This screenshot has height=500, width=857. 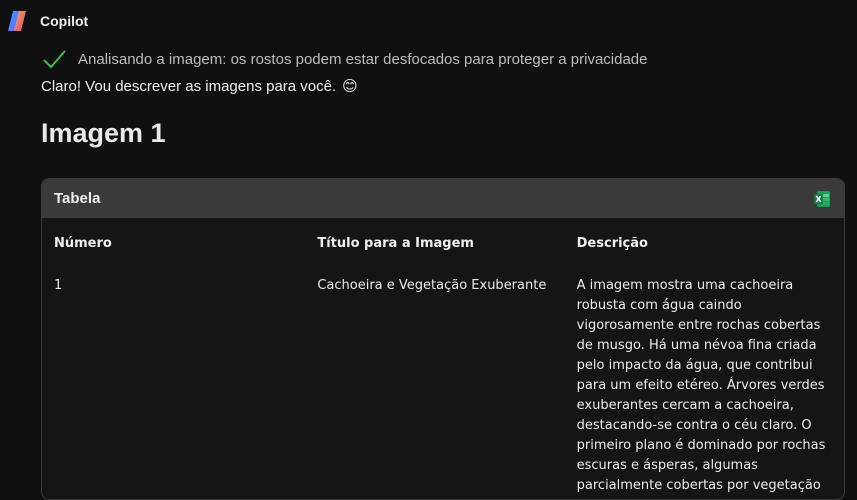 I want to click on smile-emoji-icon: 😊, so click(x=350, y=86).